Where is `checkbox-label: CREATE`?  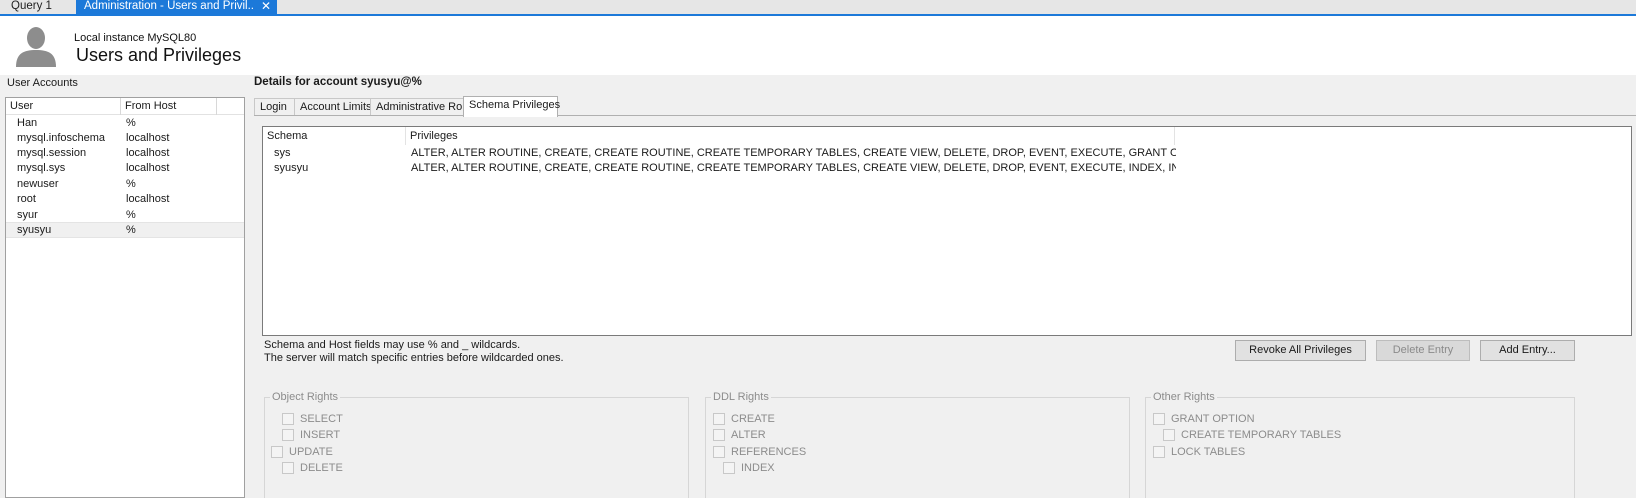 checkbox-label: CREATE is located at coordinates (753, 419).